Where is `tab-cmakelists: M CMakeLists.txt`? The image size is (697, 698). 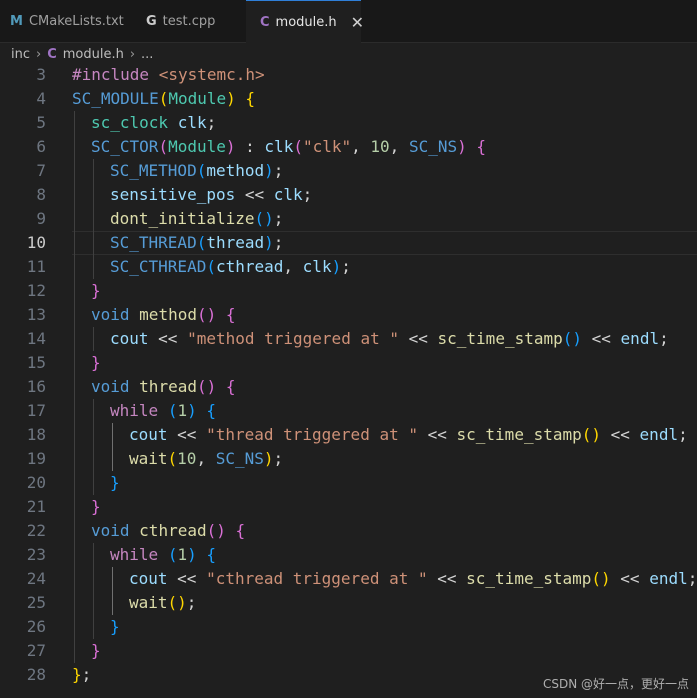 tab-cmakelists: M CMakeLists.txt is located at coordinates (63, 21).